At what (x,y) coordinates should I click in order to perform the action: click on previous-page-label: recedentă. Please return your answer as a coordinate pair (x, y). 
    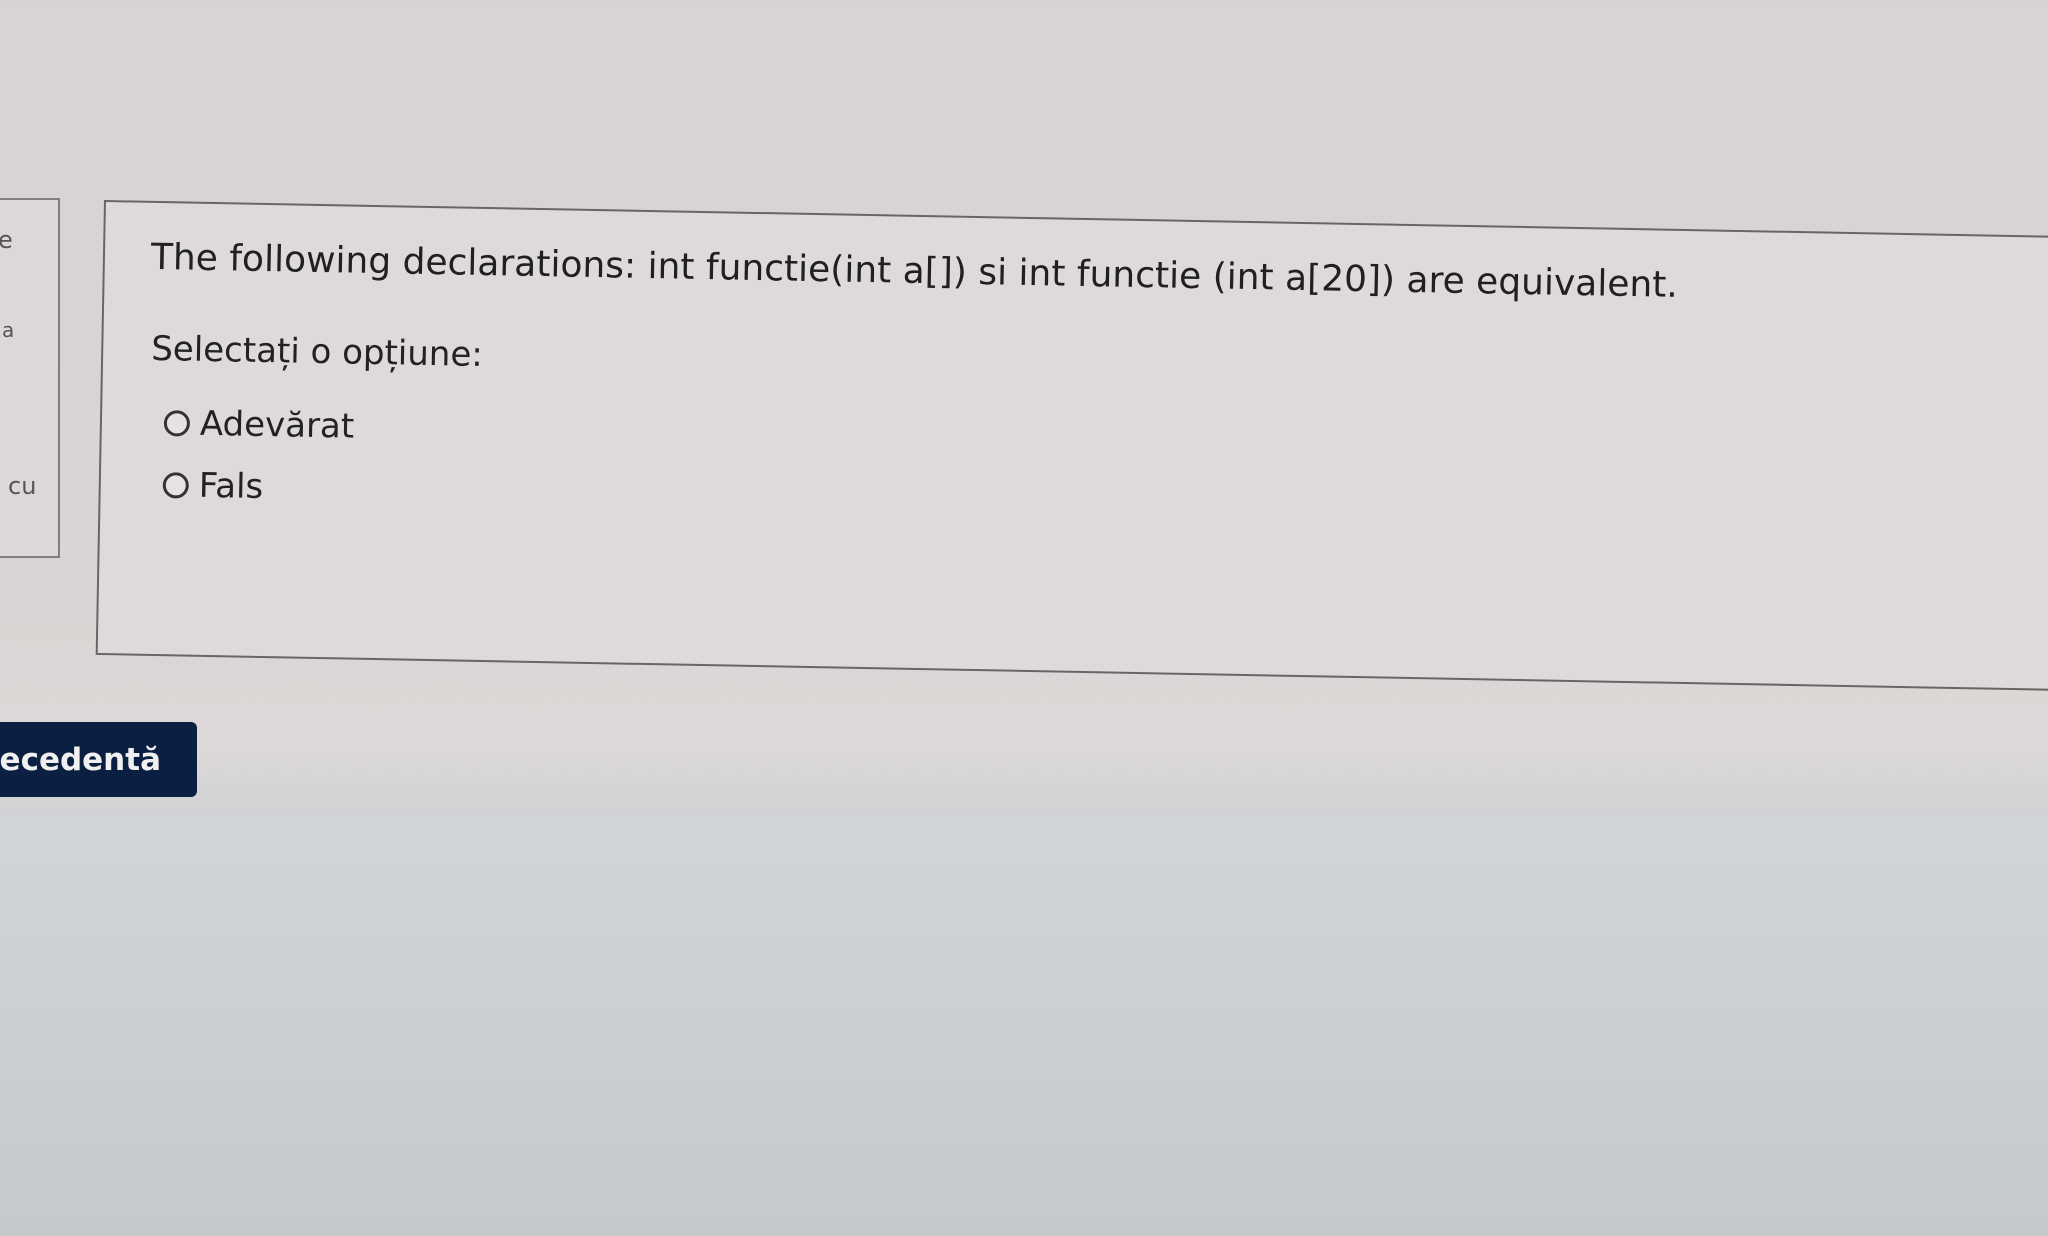
    Looking at the image, I should click on (80, 759).